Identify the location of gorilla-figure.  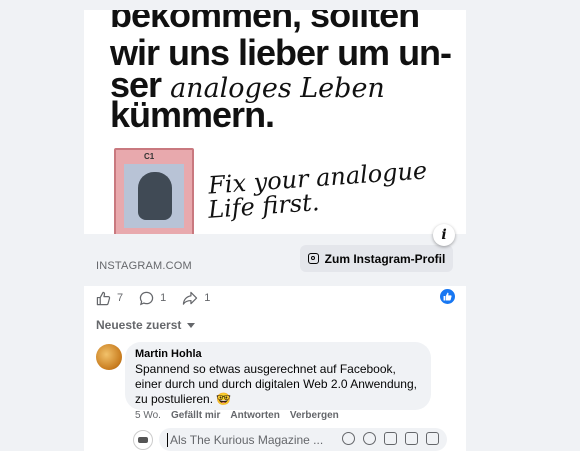
(155, 196).